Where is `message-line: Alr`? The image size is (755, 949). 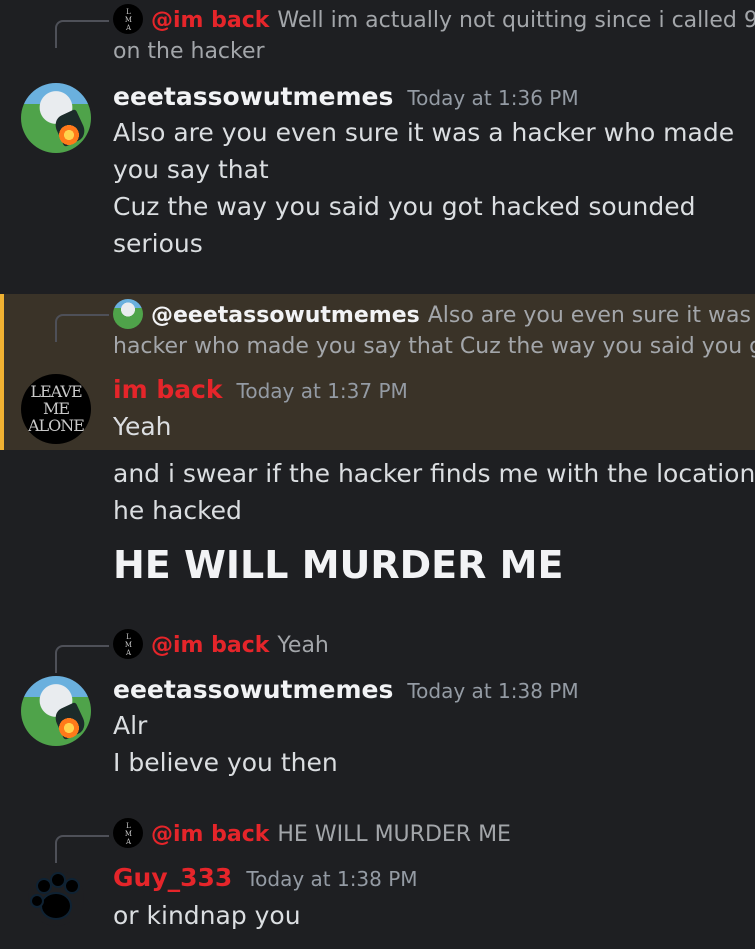
message-line: Alr is located at coordinates (130, 725).